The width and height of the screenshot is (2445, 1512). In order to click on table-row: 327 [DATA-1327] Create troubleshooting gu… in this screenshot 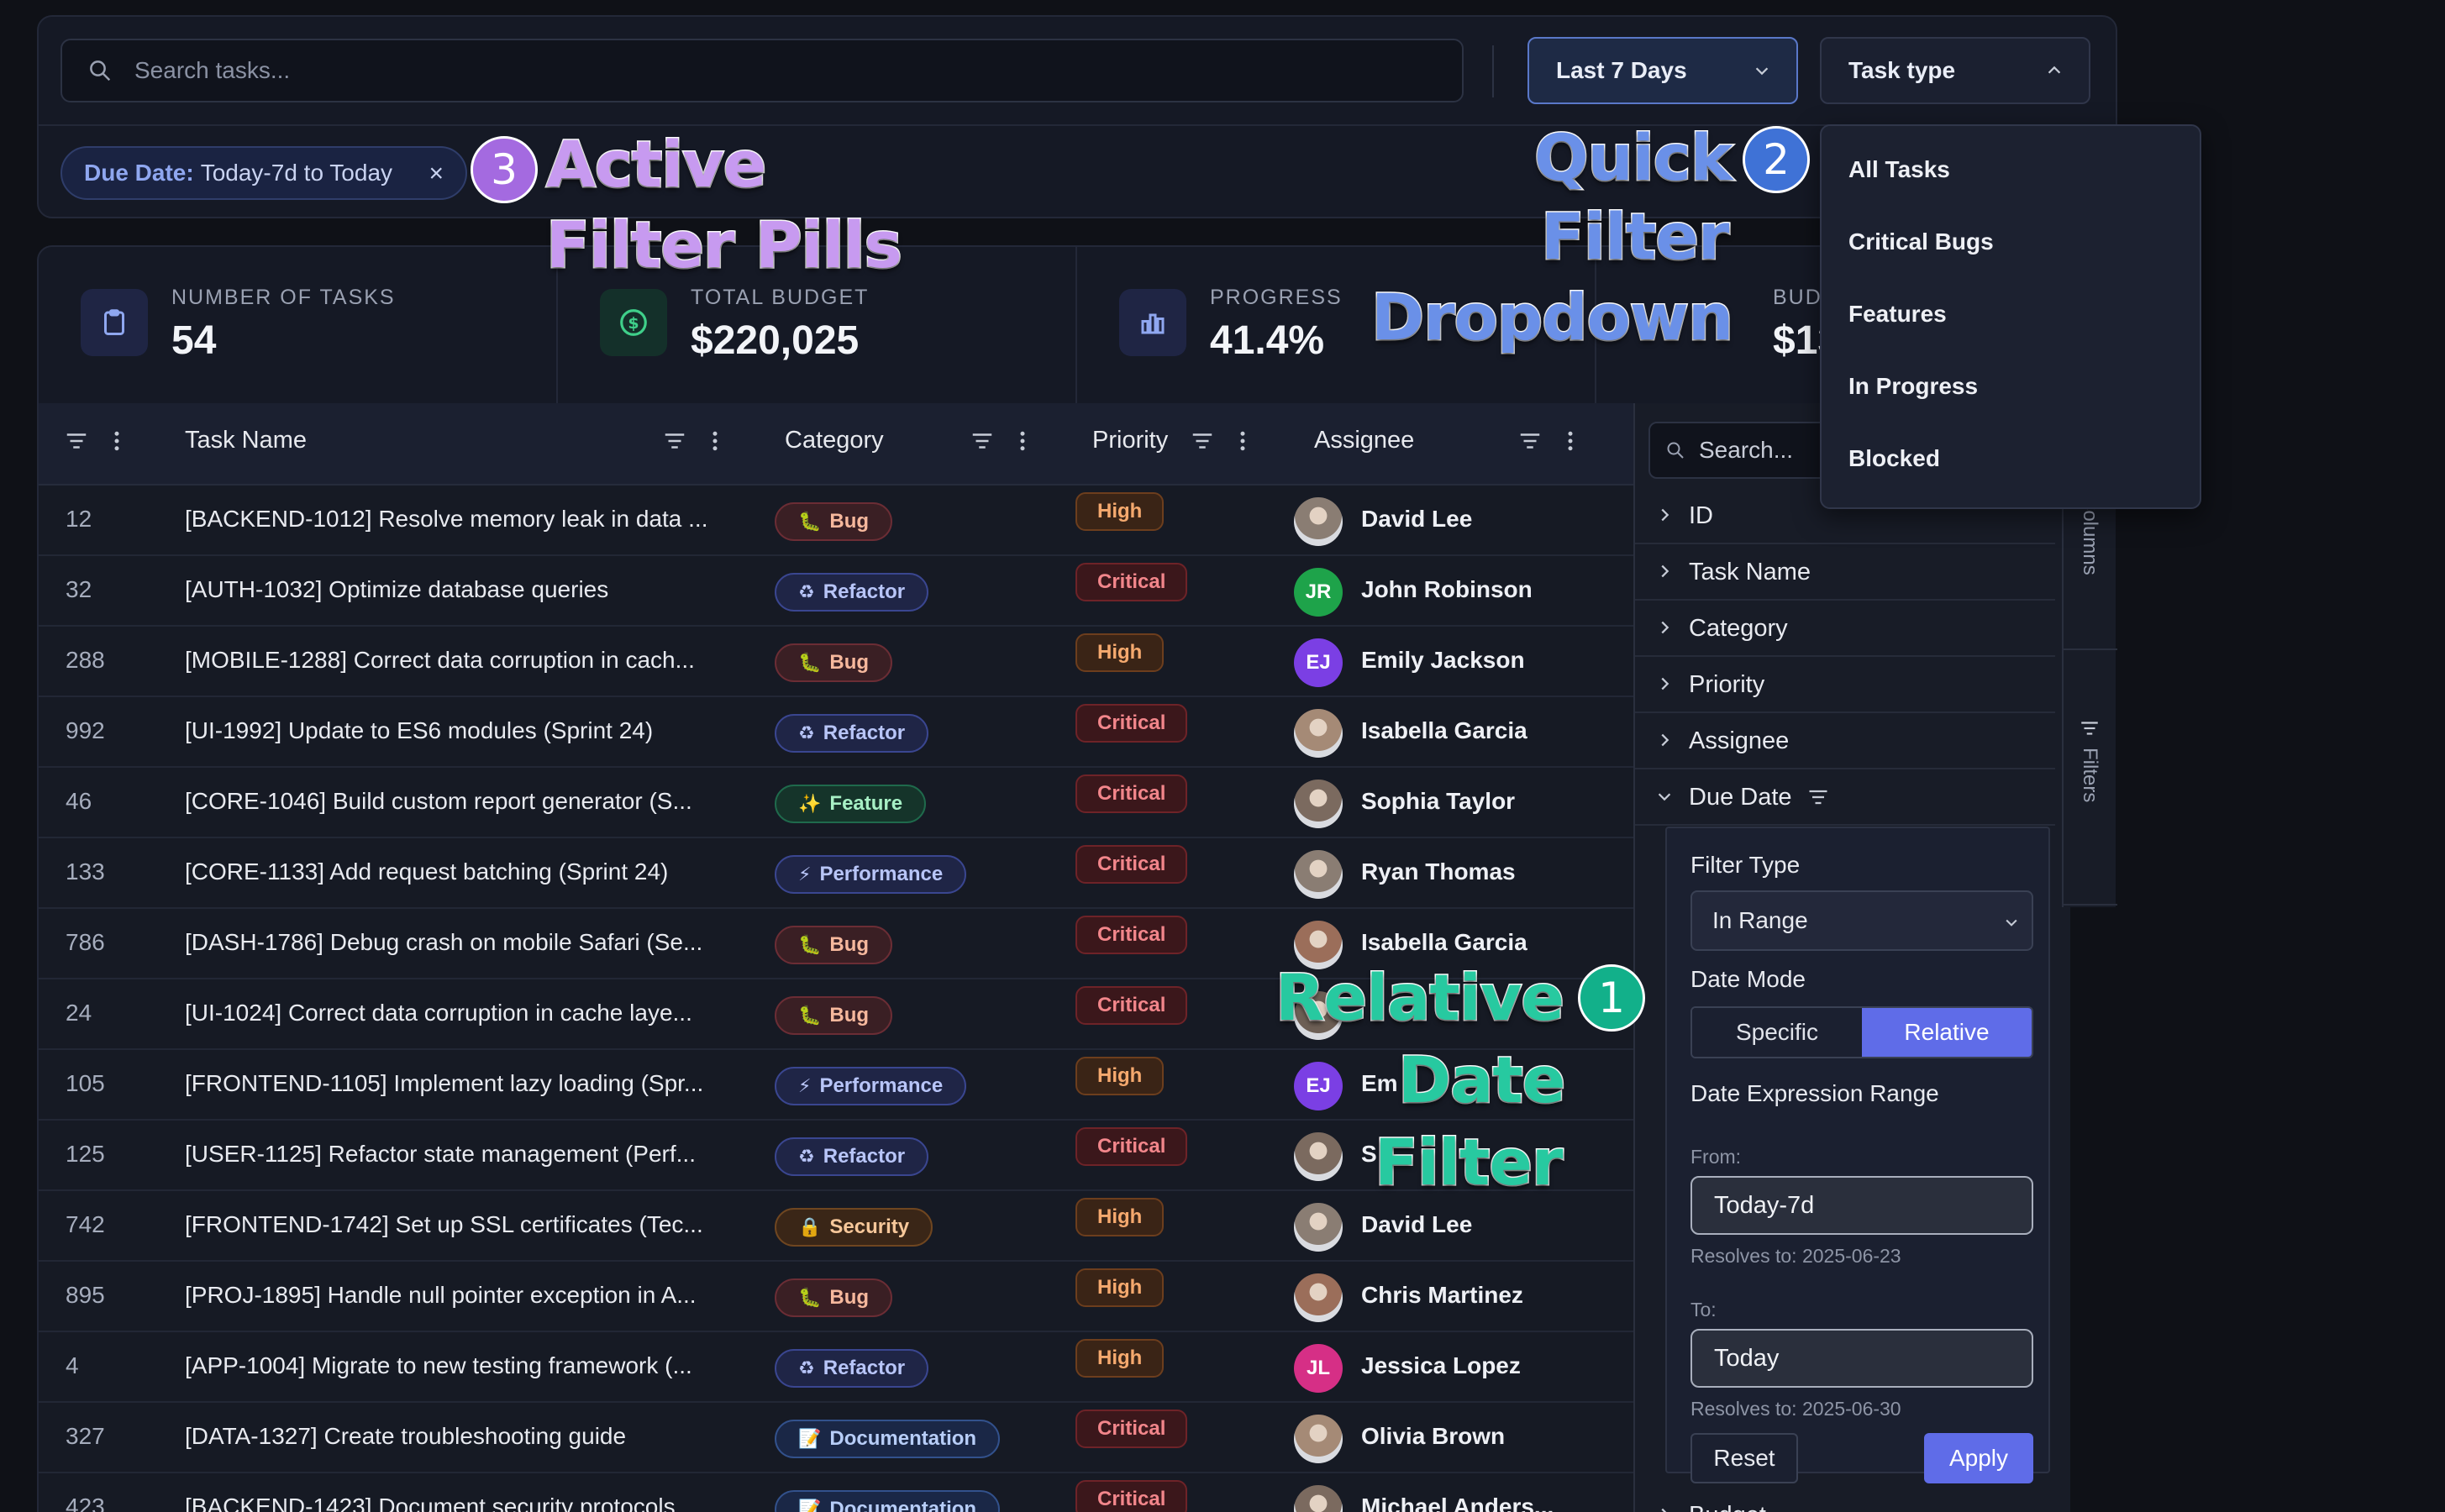, I will do `click(836, 1438)`.